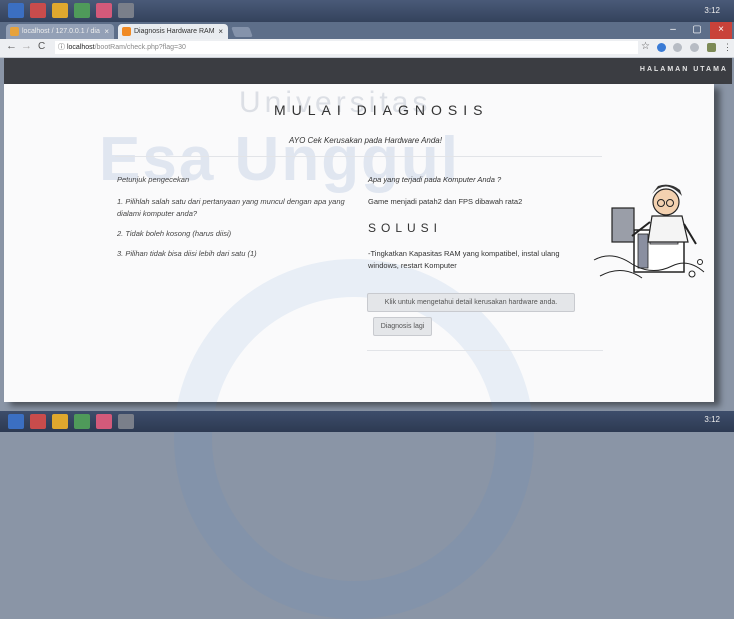 Image resolution: width=734 pixels, height=619 pixels. What do you see at coordinates (26, 46) in the screenshot?
I see `forward-icon: →` at bounding box center [26, 46].